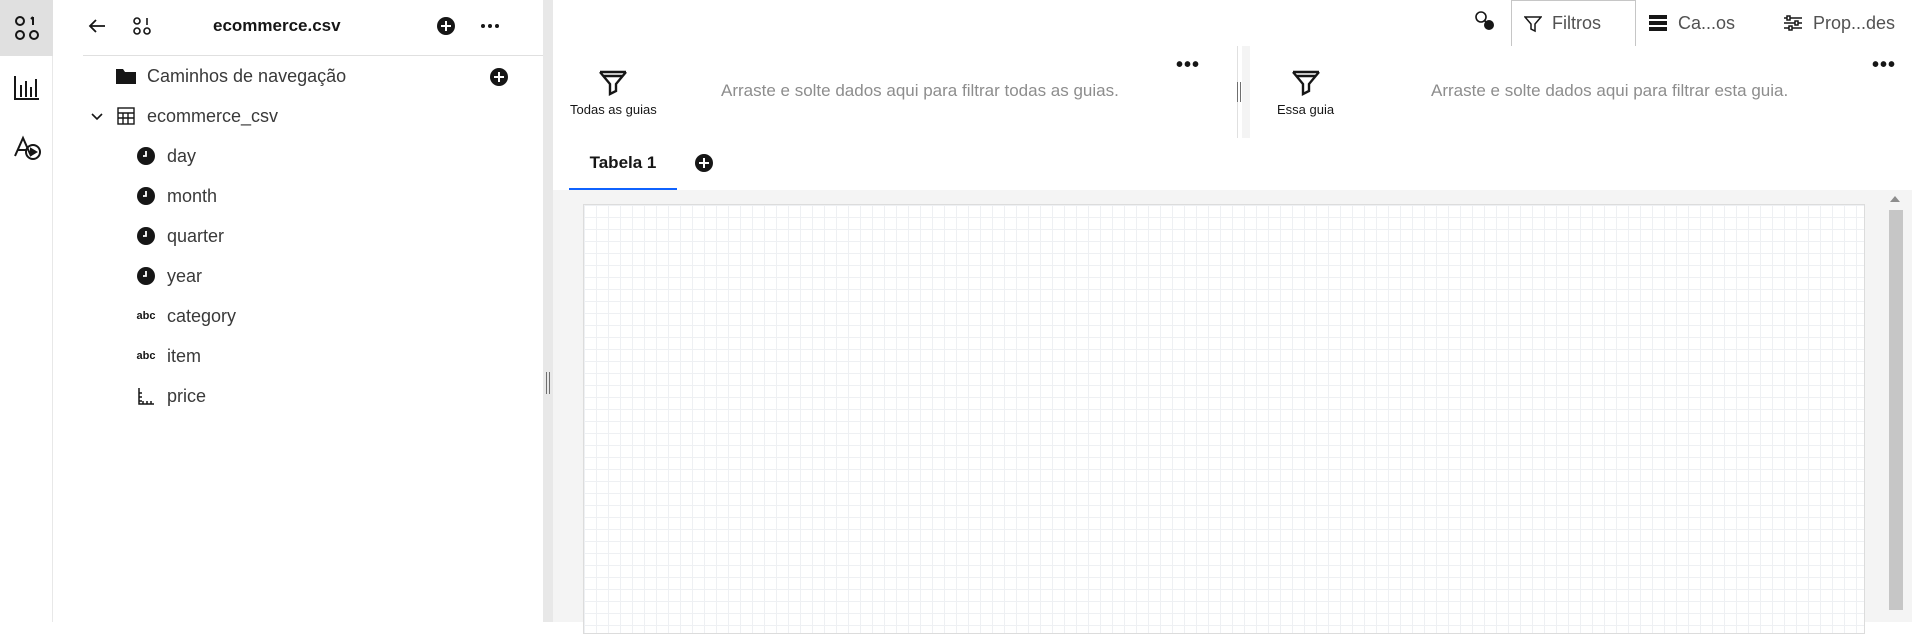  I want to click on fields-list-icon, so click(1658, 23).